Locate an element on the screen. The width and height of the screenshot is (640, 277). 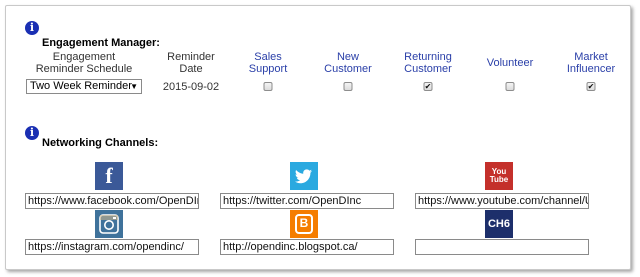
checkbox-new-customer is located at coordinates (348, 86).